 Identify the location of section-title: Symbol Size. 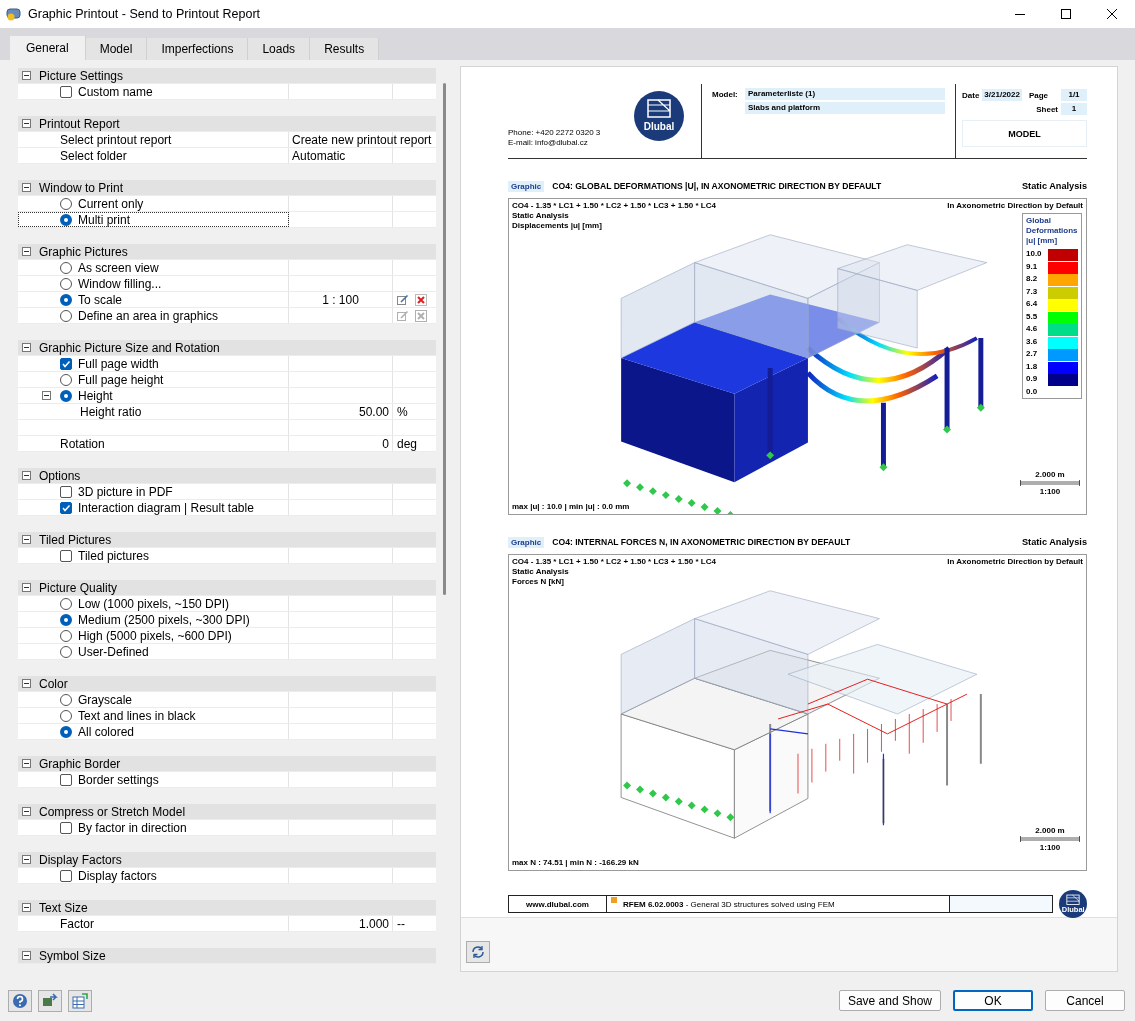
(72, 955).